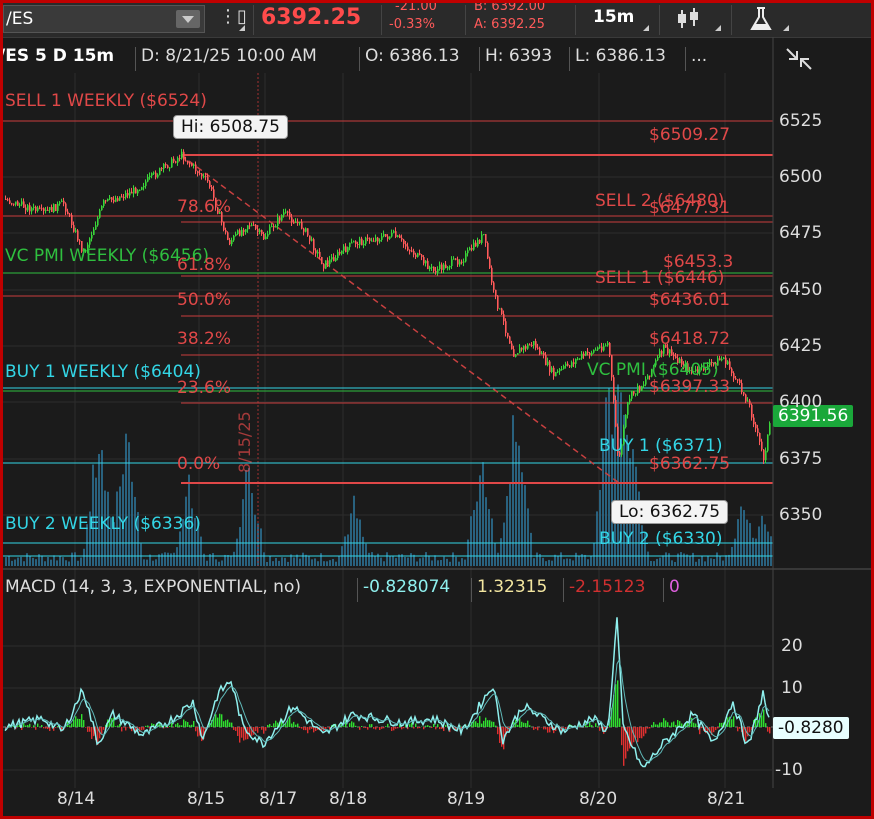  I want to click on fib-786-label: 78.6%, so click(204, 207).